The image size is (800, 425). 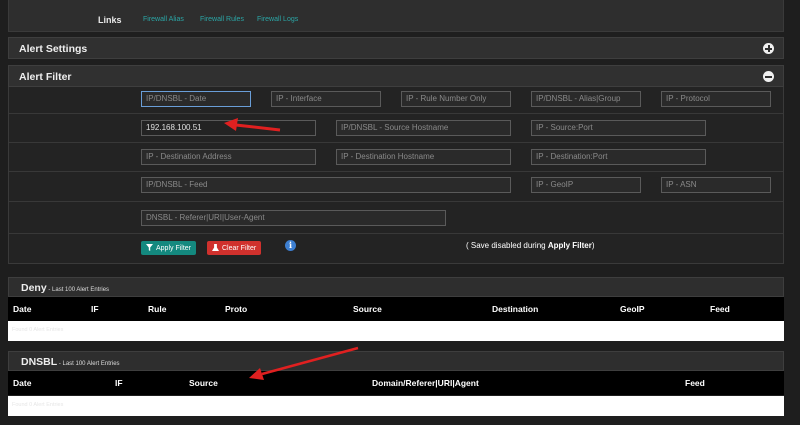 I want to click on annotation-arrows, so click(x=291, y=249).